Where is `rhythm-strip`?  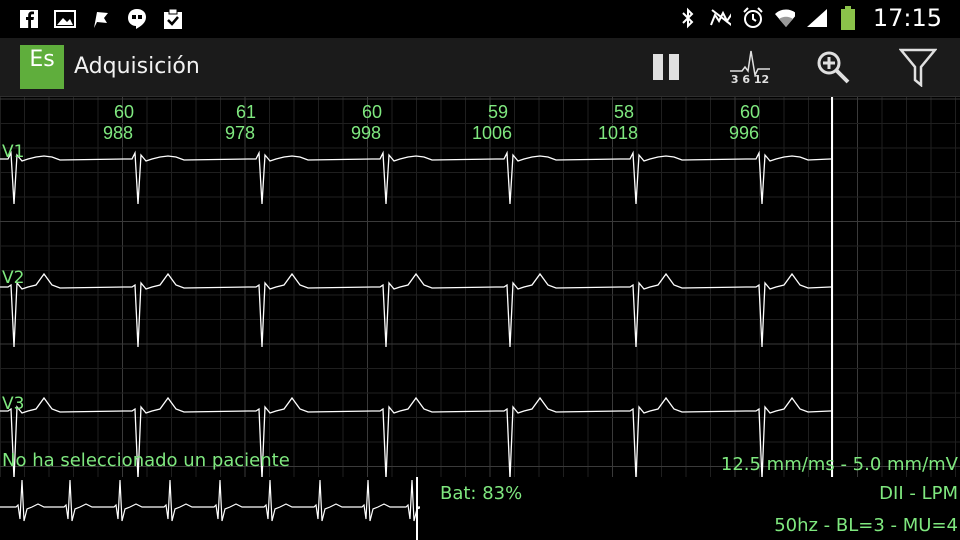 rhythm-strip is located at coordinates (210, 508).